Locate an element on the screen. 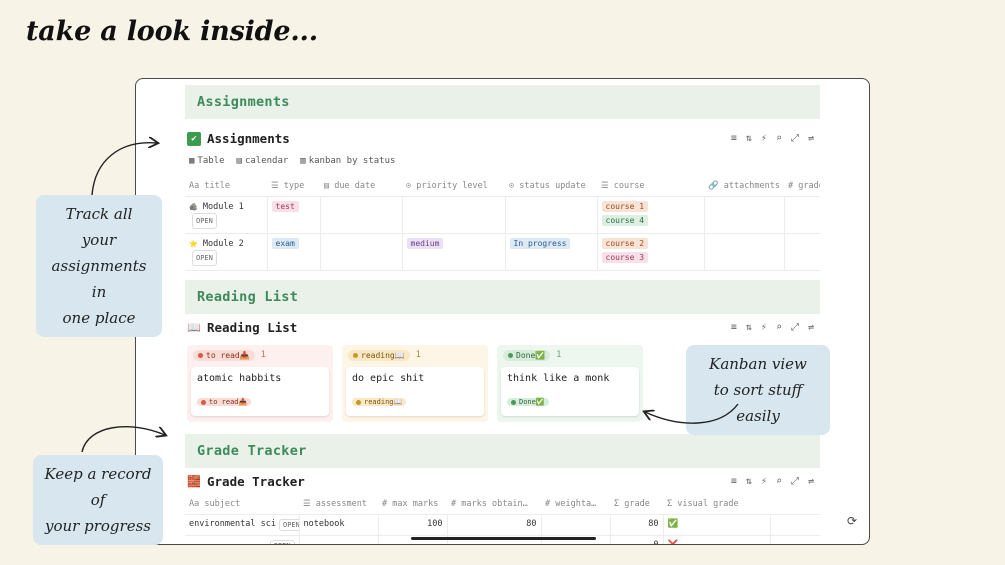 The width and height of the screenshot is (1005, 565). arrow-to-assignments is located at coordinates (124, 169).